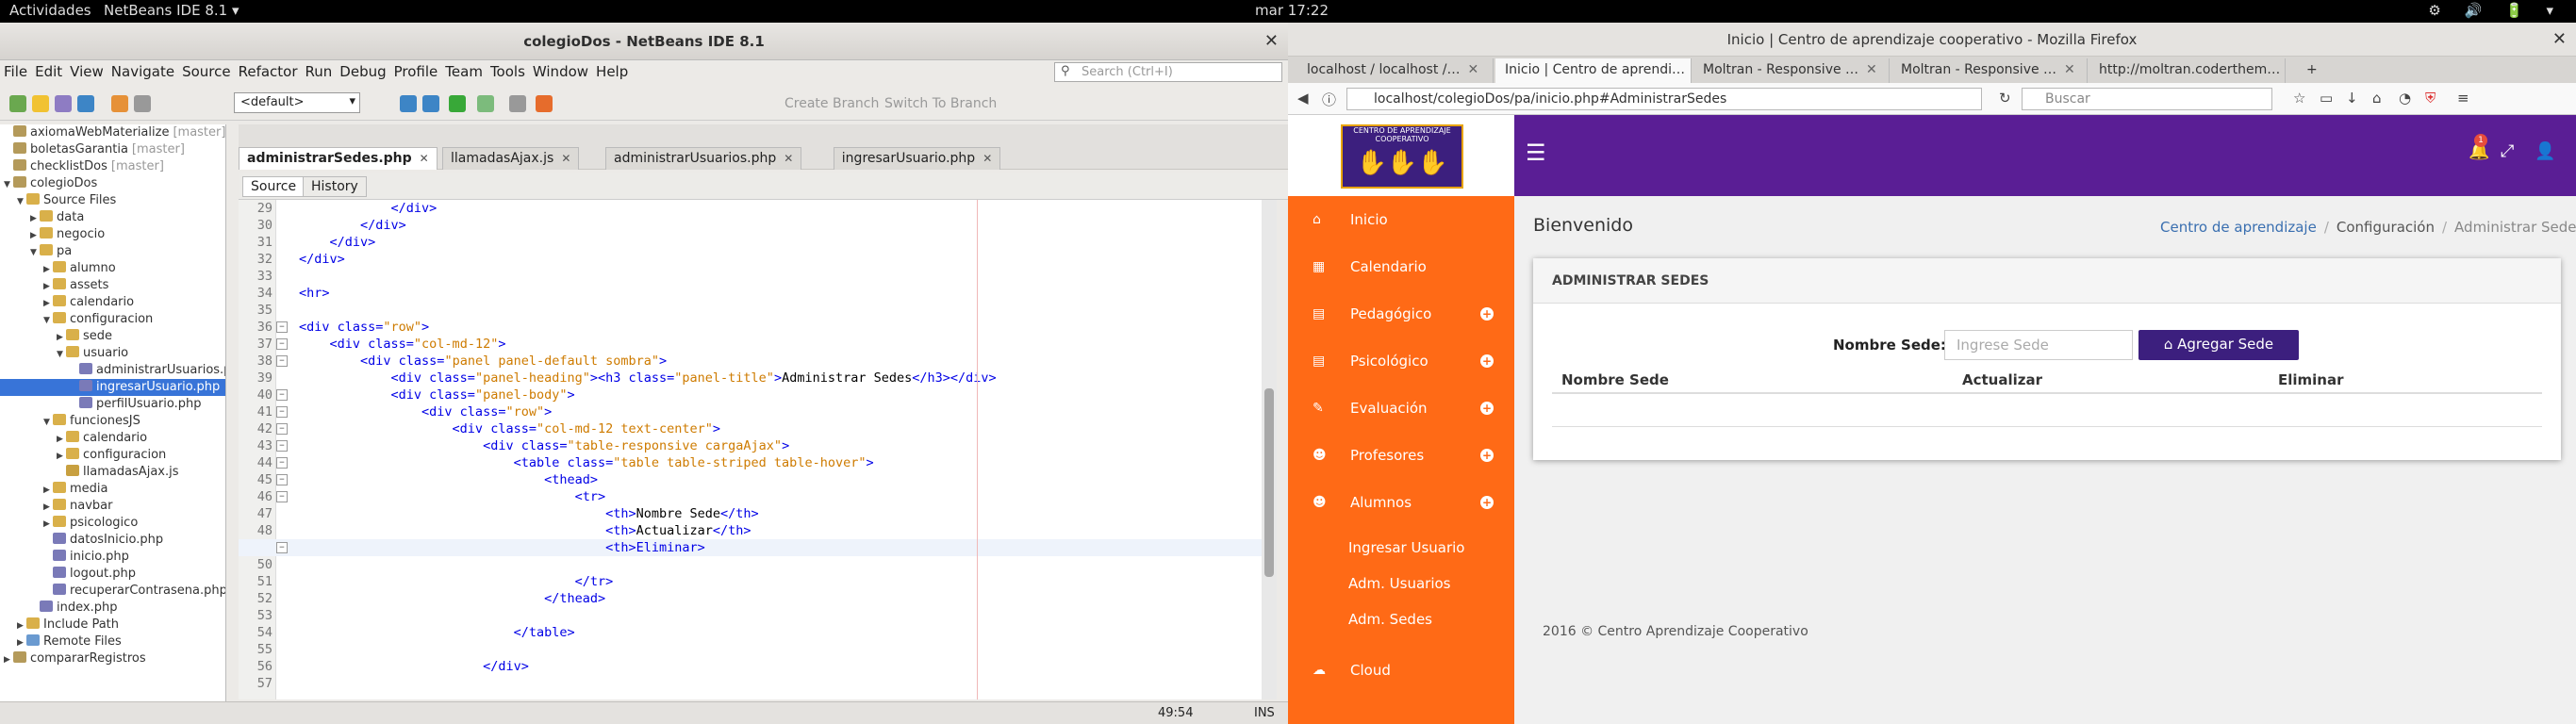 The image size is (2576, 724). What do you see at coordinates (2187, 70) in the screenshot?
I see `browser-tab: http://moltran.coderthem…✕` at bounding box center [2187, 70].